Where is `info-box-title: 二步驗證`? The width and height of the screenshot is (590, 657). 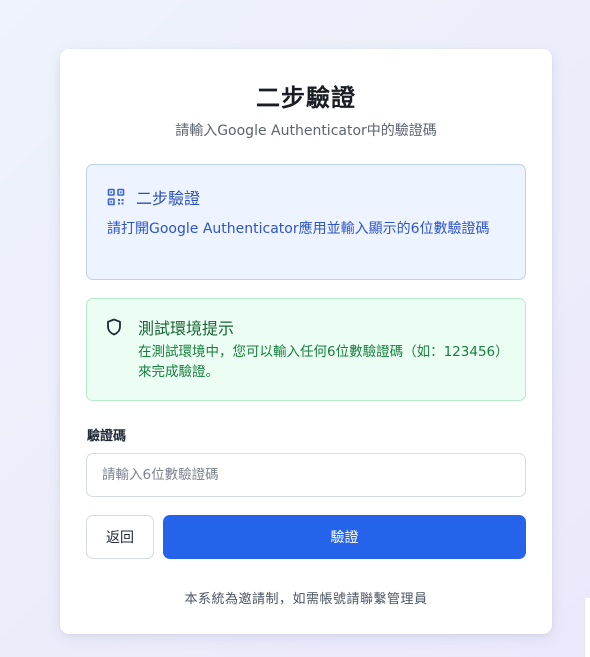 info-box-title: 二步驗證 is located at coordinates (168, 198).